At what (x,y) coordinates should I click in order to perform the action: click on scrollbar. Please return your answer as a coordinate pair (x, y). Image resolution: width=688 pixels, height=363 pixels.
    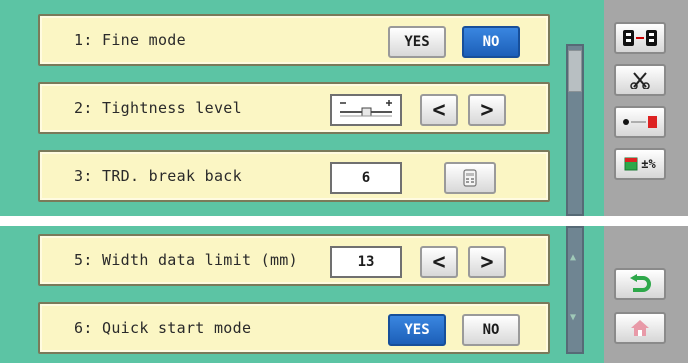
    Looking at the image, I should click on (575, 130).